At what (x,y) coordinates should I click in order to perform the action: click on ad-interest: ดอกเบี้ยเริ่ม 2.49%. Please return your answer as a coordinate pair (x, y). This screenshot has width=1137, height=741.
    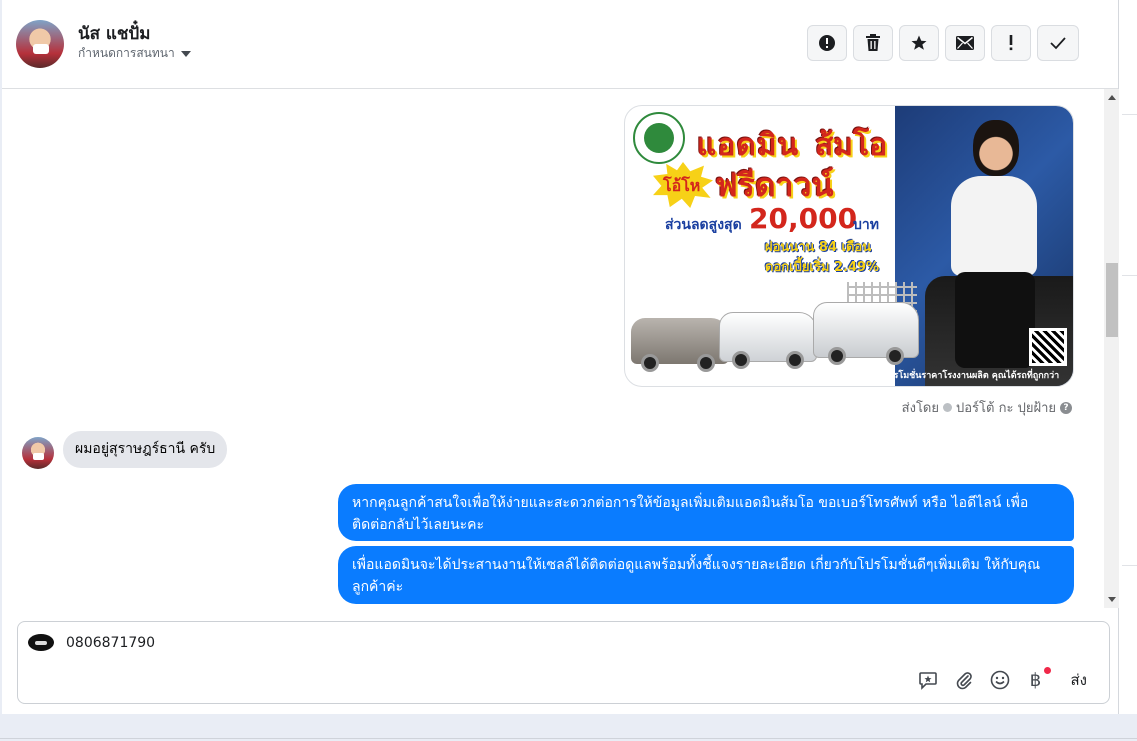
    Looking at the image, I should click on (822, 267).